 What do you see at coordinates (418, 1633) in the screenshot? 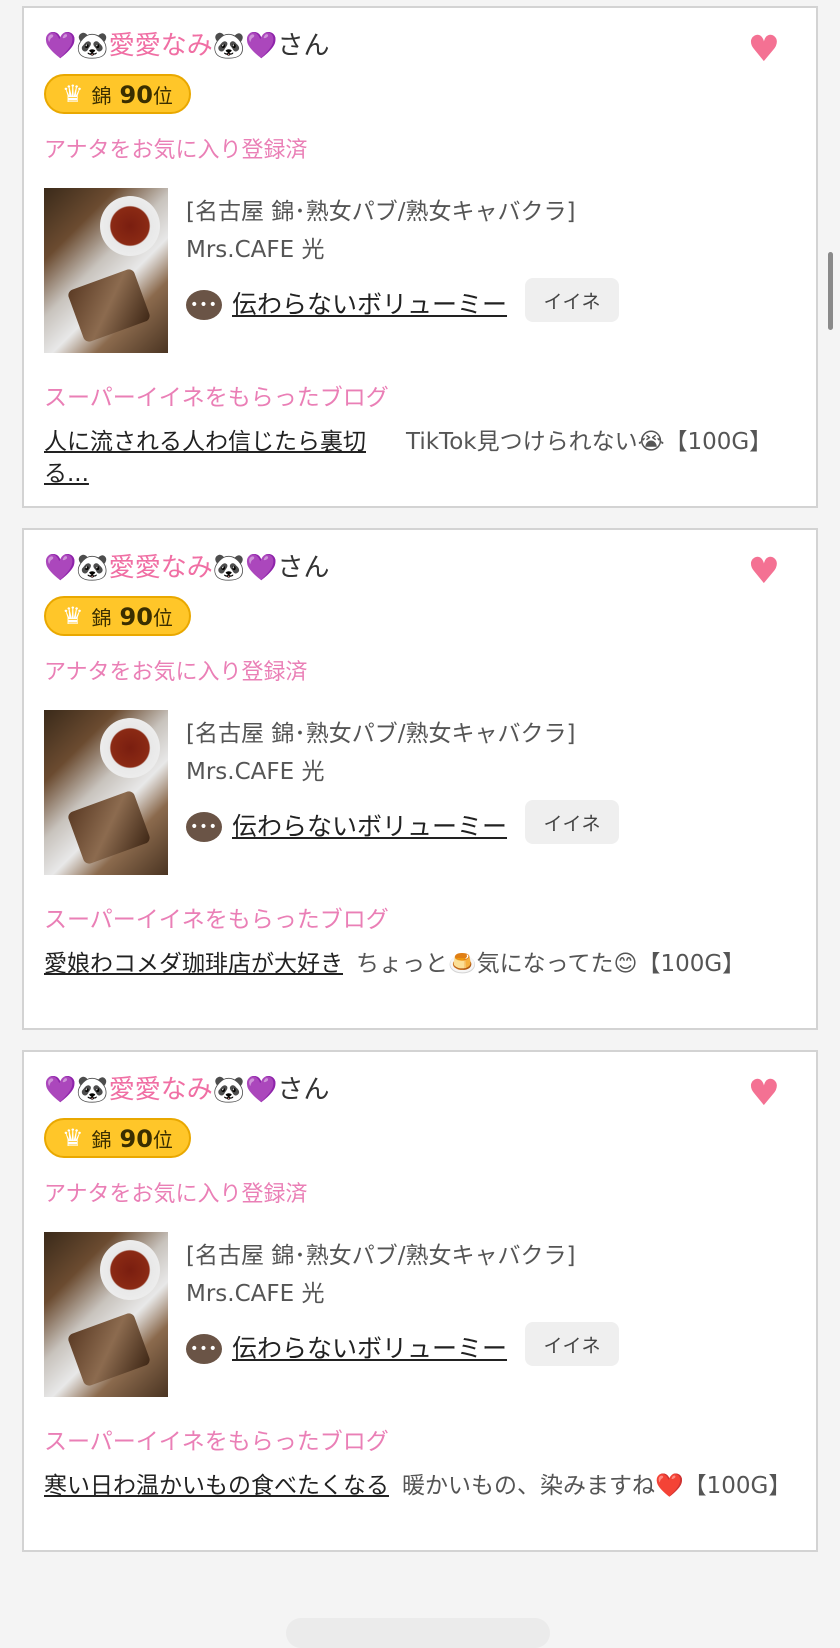
I see `bottom-tab-indicator` at bounding box center [418, 1633].